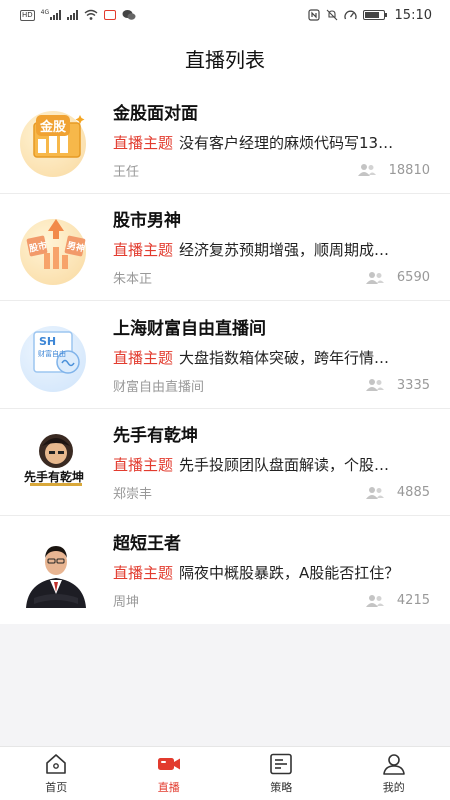 The width and height of the screenshot is (450, 800). Describe the element at coordinates (52, 354) in the screenshot. I see `thumb-sh-subtext: 财富自由` at that location.